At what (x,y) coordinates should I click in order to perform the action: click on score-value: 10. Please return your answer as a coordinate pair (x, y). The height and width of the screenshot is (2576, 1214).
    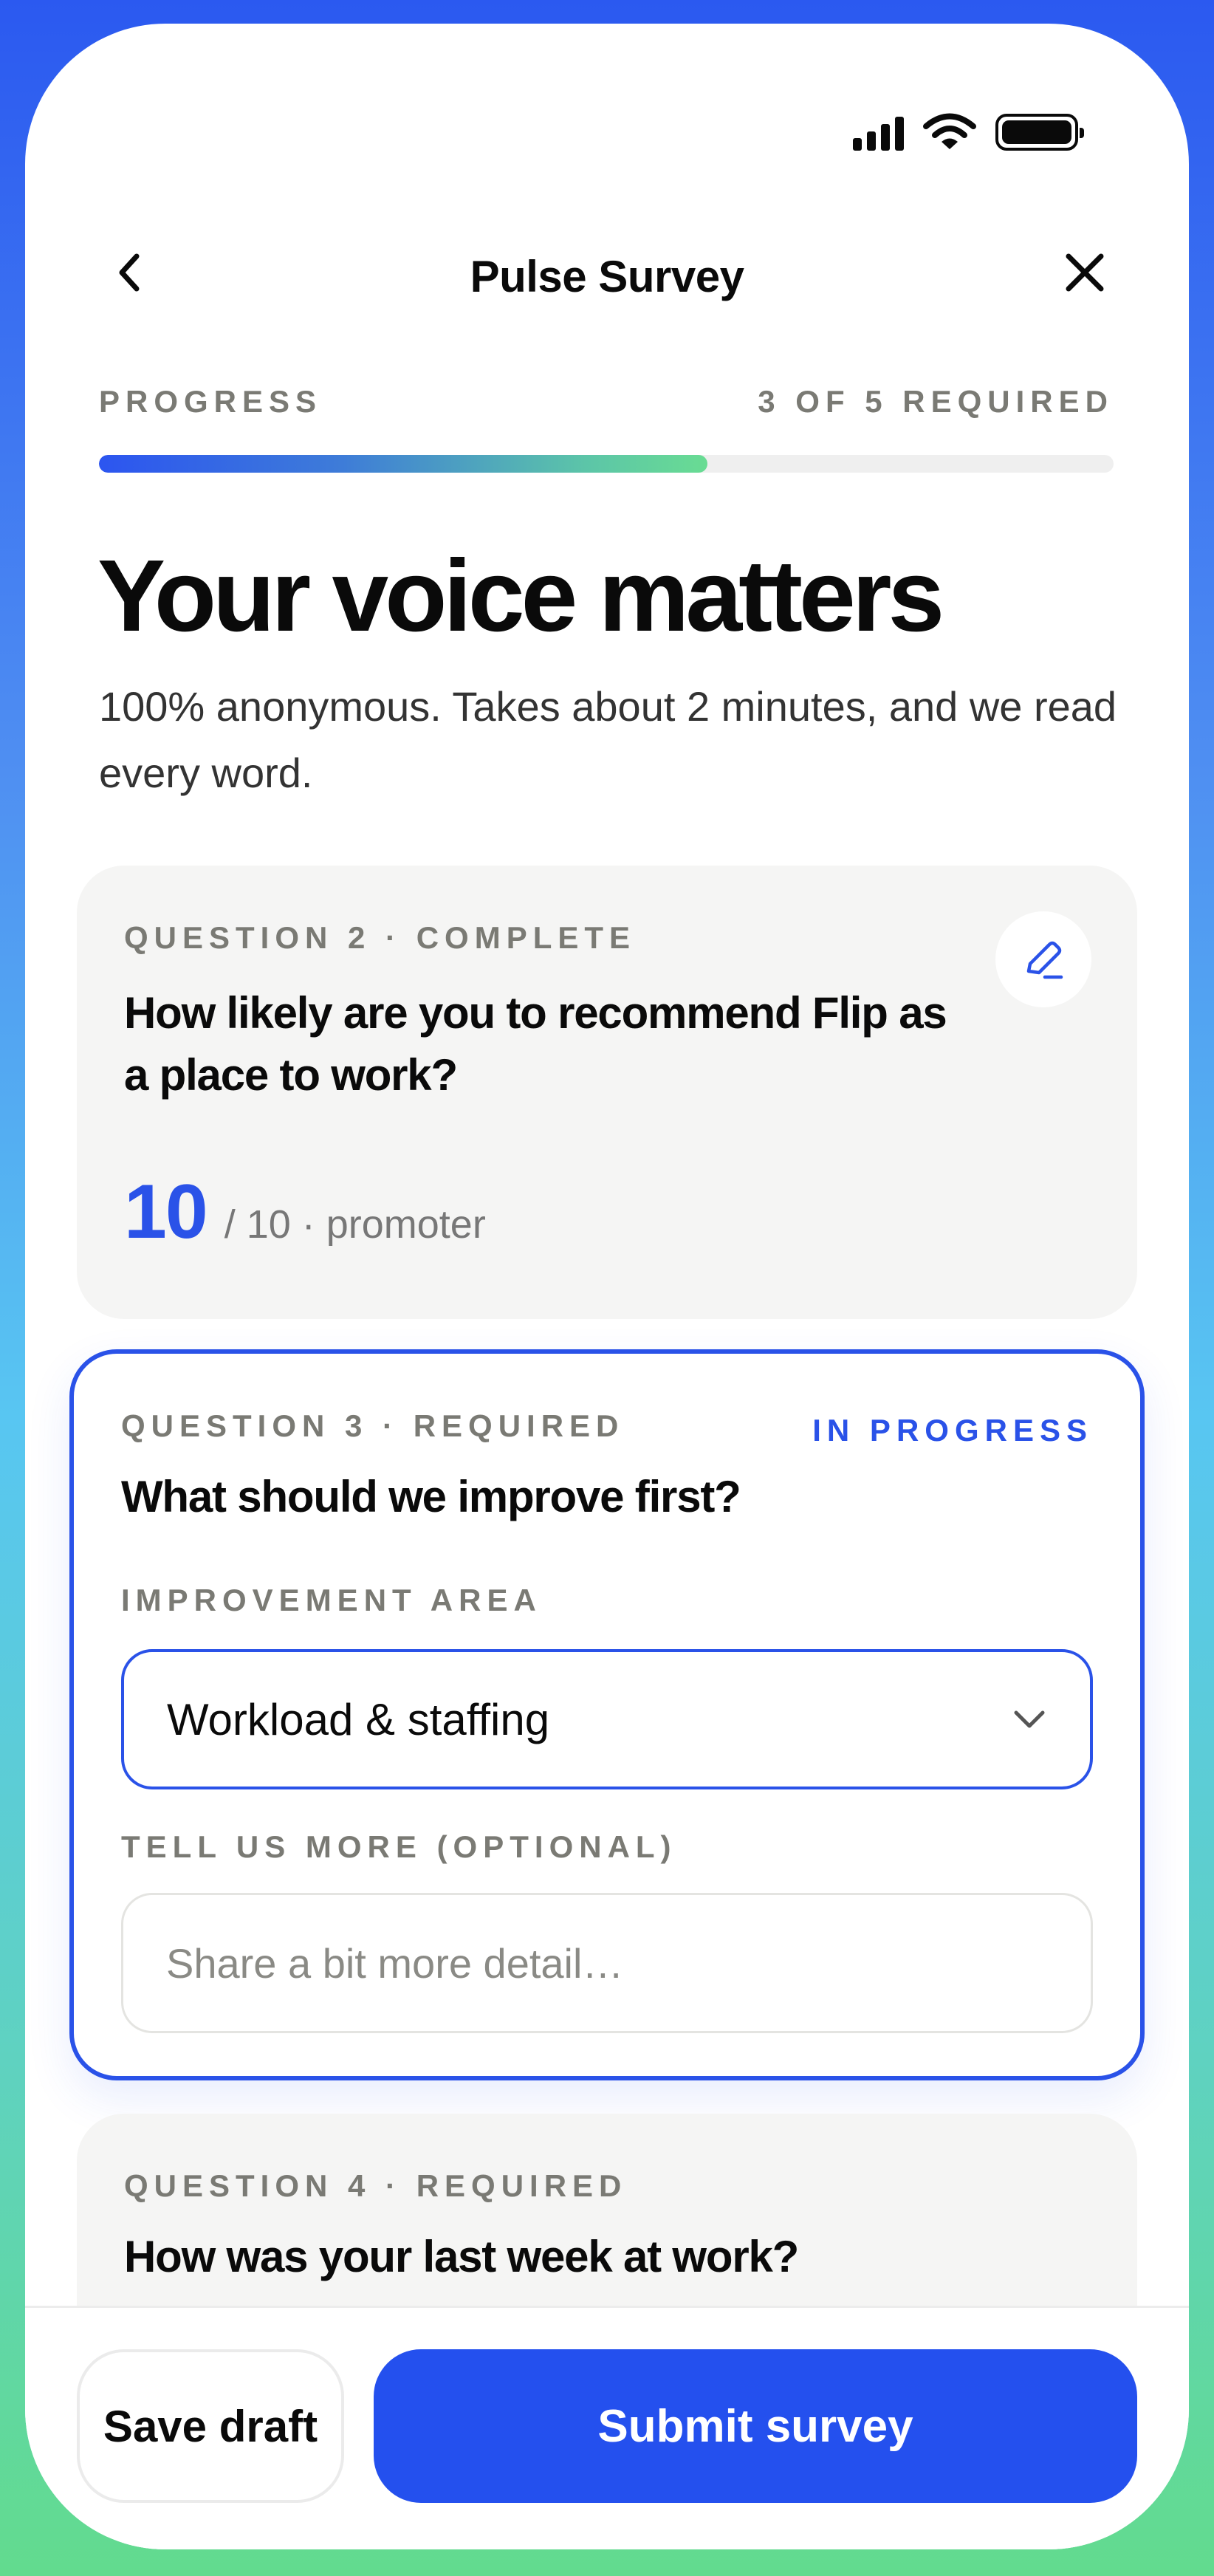
    Looking at the image, I should click on (166, 1212).